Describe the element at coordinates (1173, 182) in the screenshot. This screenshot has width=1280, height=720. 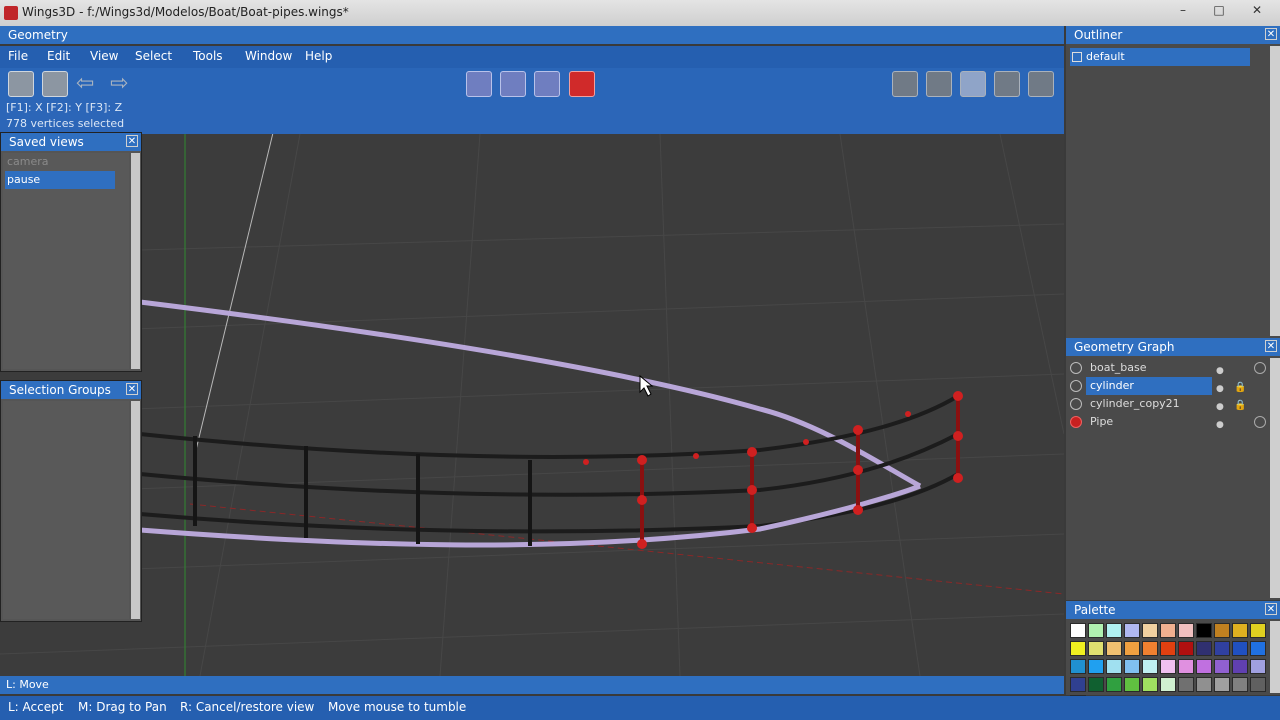
I see `outliner-panel: Outliner ✕ default` at that location.